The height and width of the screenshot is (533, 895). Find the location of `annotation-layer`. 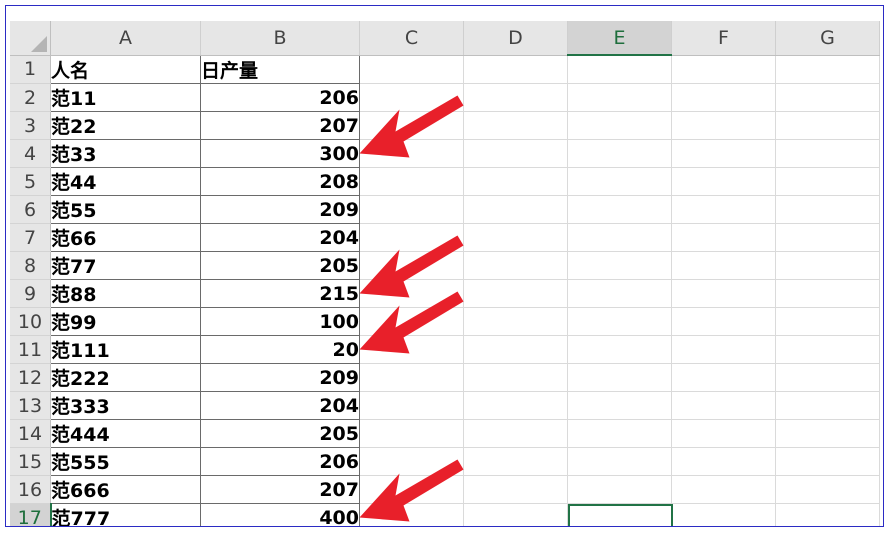

annotation-layer is located at coordinates (411, 308).